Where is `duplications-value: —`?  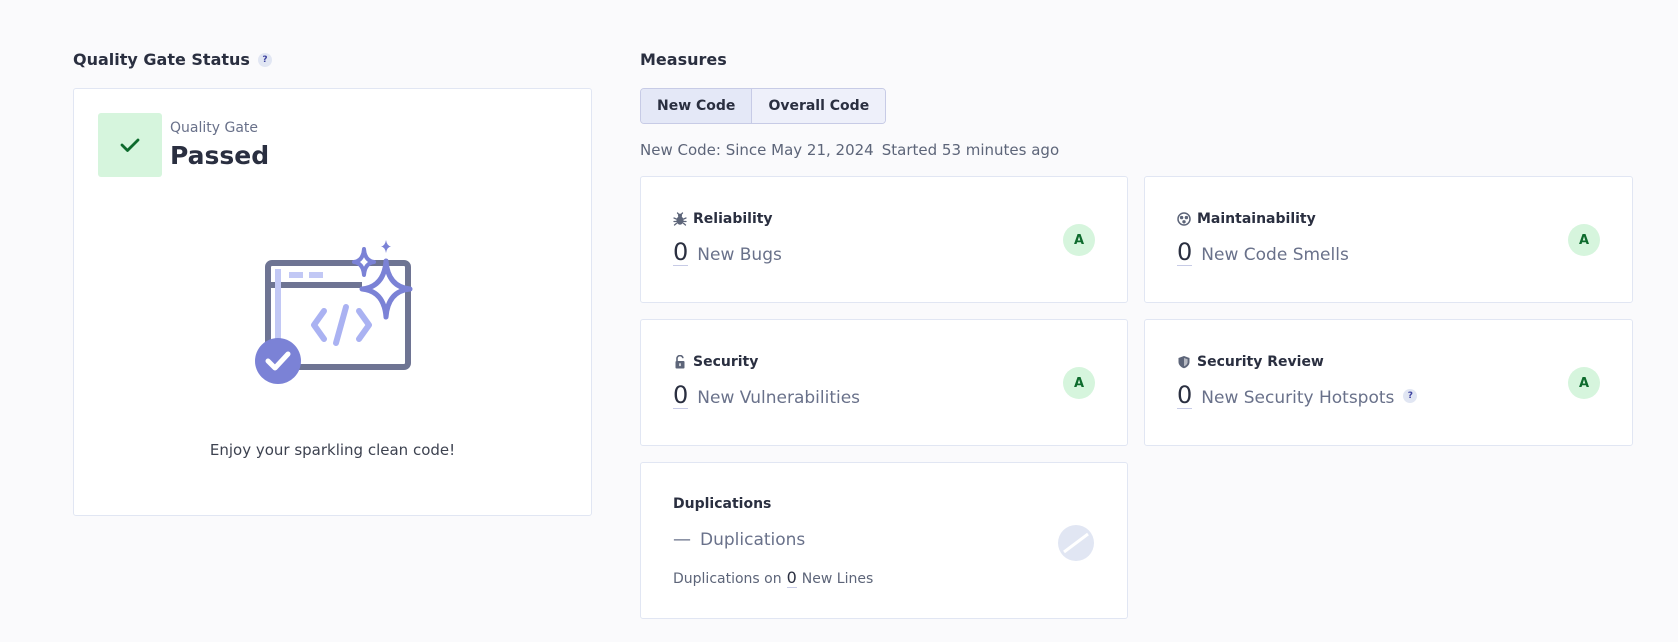
duplications-value: — is located at coordinates (682, 539).